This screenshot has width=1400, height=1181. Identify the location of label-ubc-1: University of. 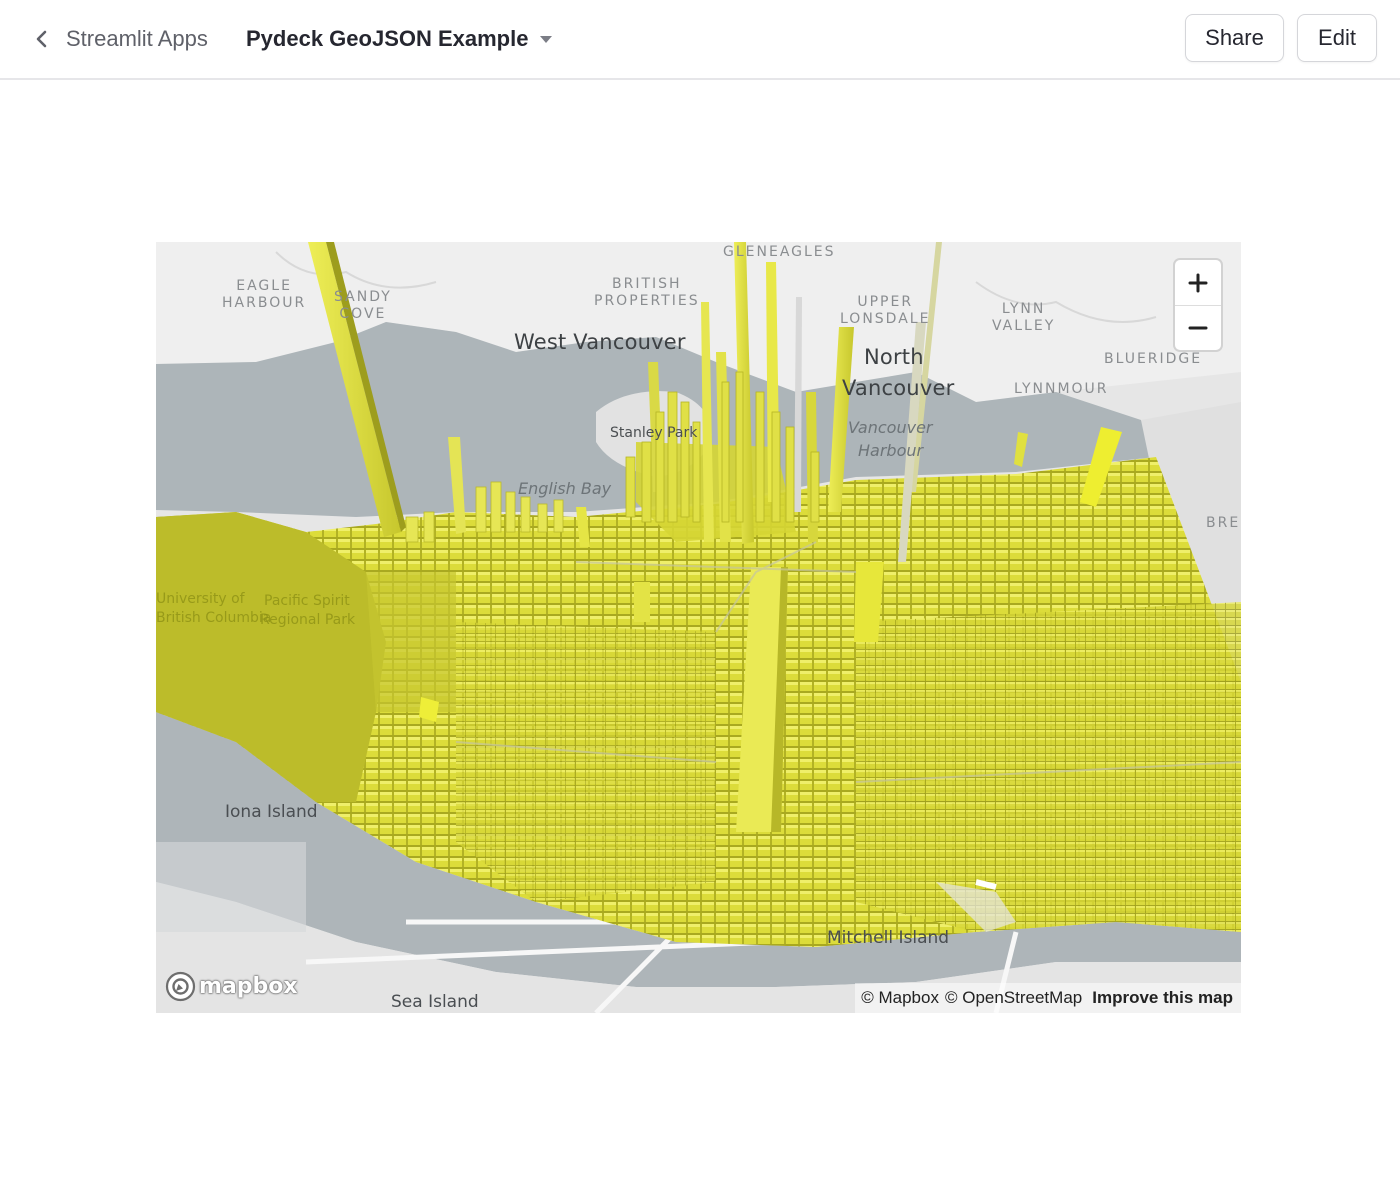
(200, 599).